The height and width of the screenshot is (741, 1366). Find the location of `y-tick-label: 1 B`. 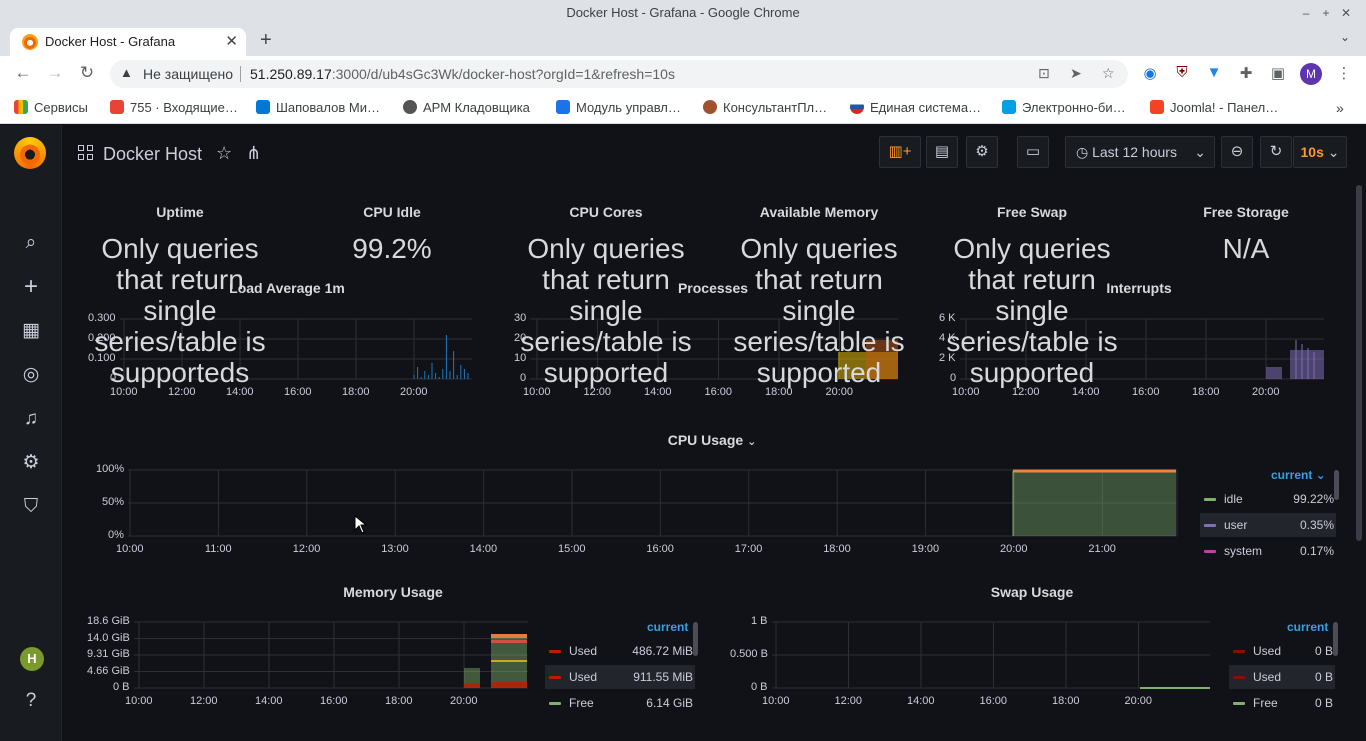

y-tick-label: 1 B is located at coordinates (759, 621).